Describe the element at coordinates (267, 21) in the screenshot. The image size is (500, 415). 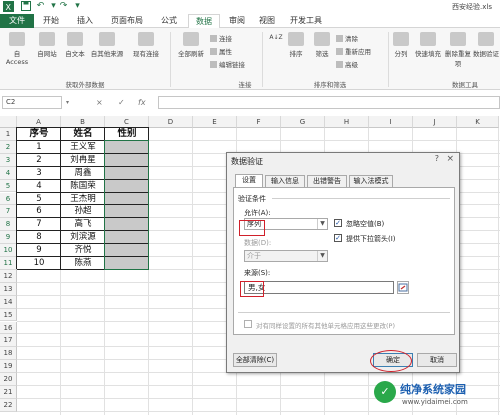
I see `tab-view: 视图` at that location.